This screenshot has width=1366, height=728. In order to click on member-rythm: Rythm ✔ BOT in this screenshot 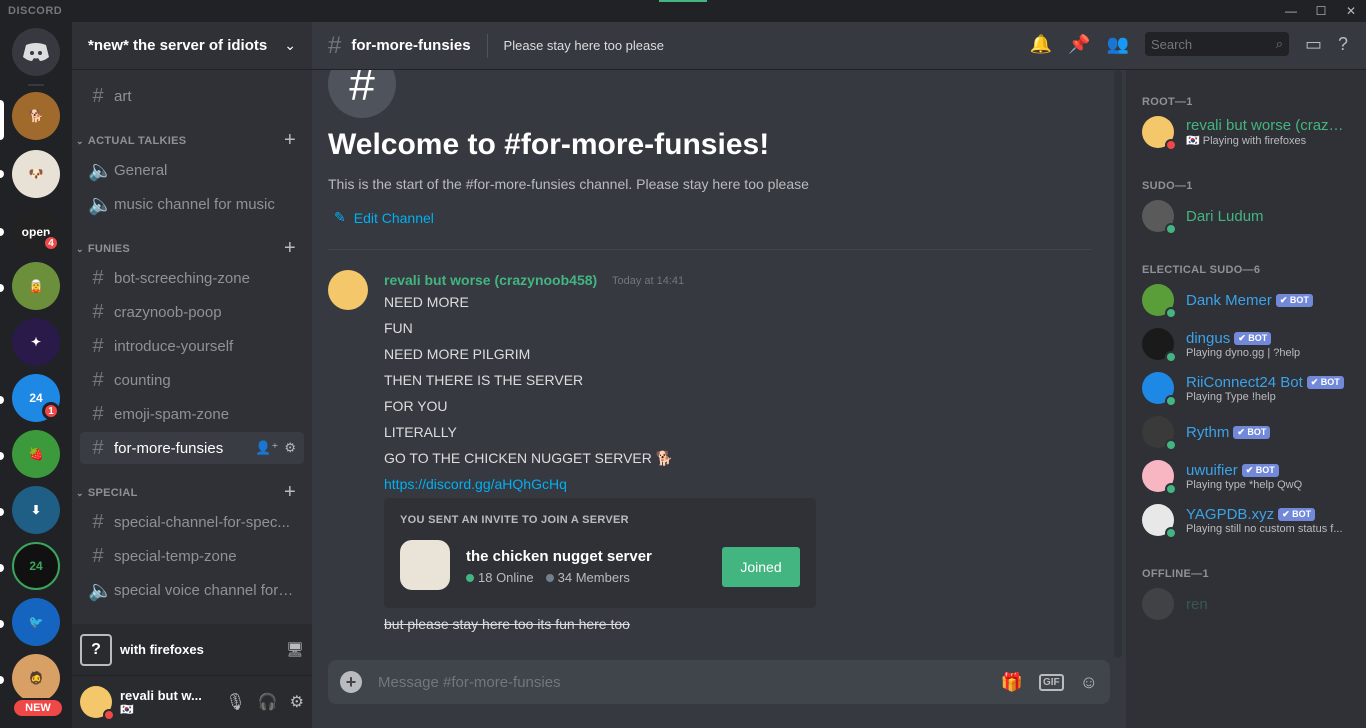, I will do `click(1252, 432)`.